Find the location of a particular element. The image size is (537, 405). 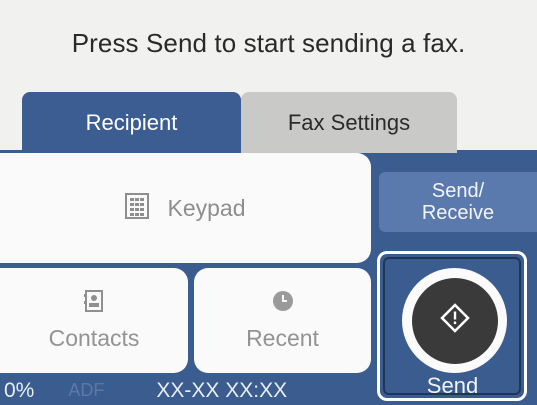

tab-fax-settings-label: Fax Settings is located at coordinates (349, 122).